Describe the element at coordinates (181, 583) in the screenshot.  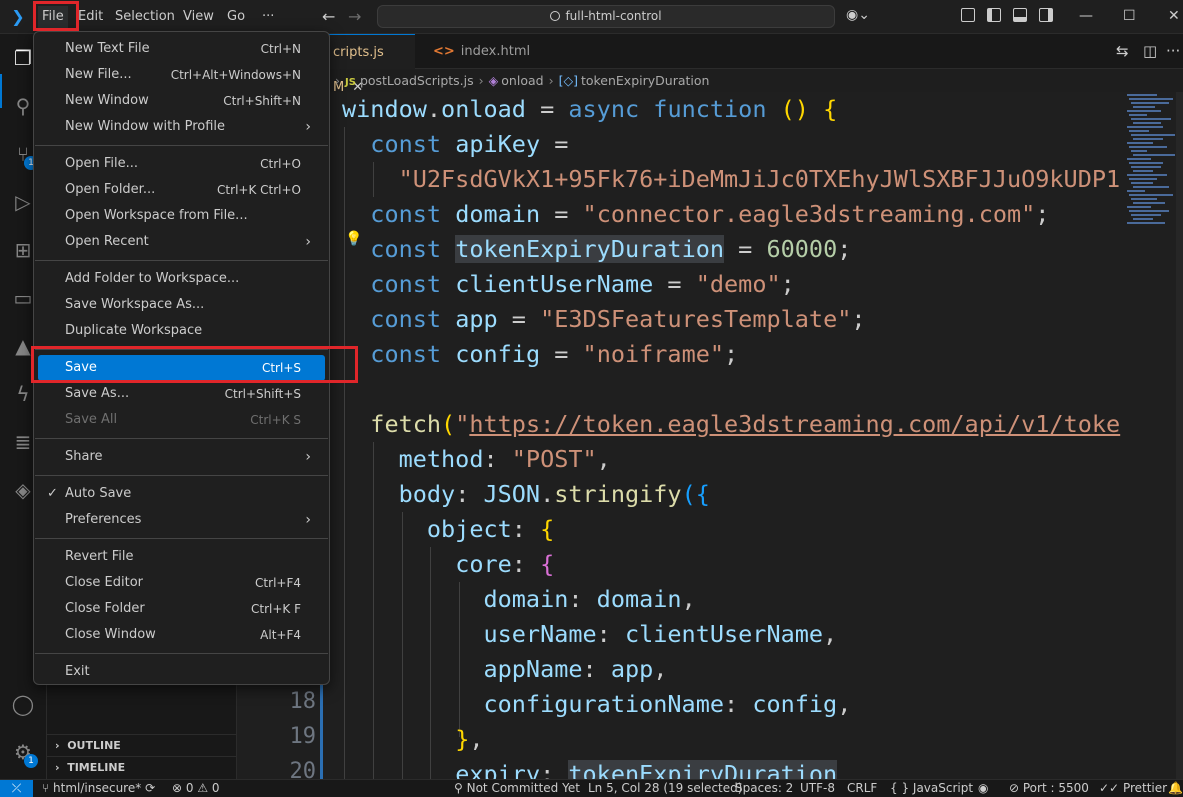
I see `menu-item-close-editor: Close Editor Ctrl+F4` at that location.